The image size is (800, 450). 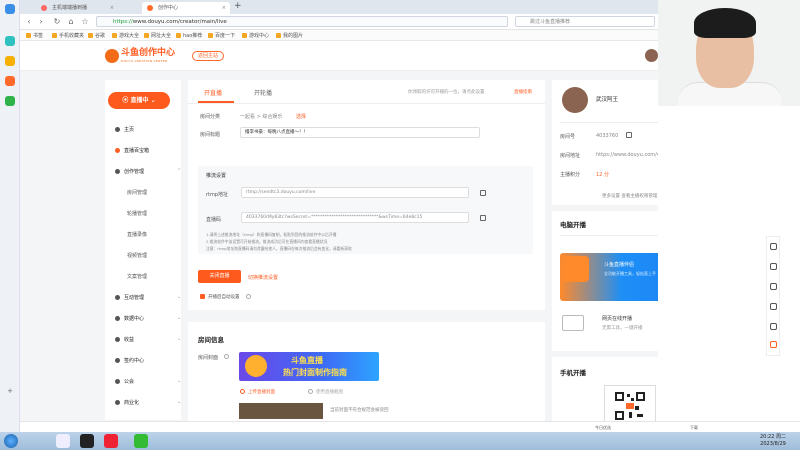 What do you see at coordinates (523, 92) in the screenshot?
I see `live-guide-link: 直播指南` at bounding box center [523, 92].